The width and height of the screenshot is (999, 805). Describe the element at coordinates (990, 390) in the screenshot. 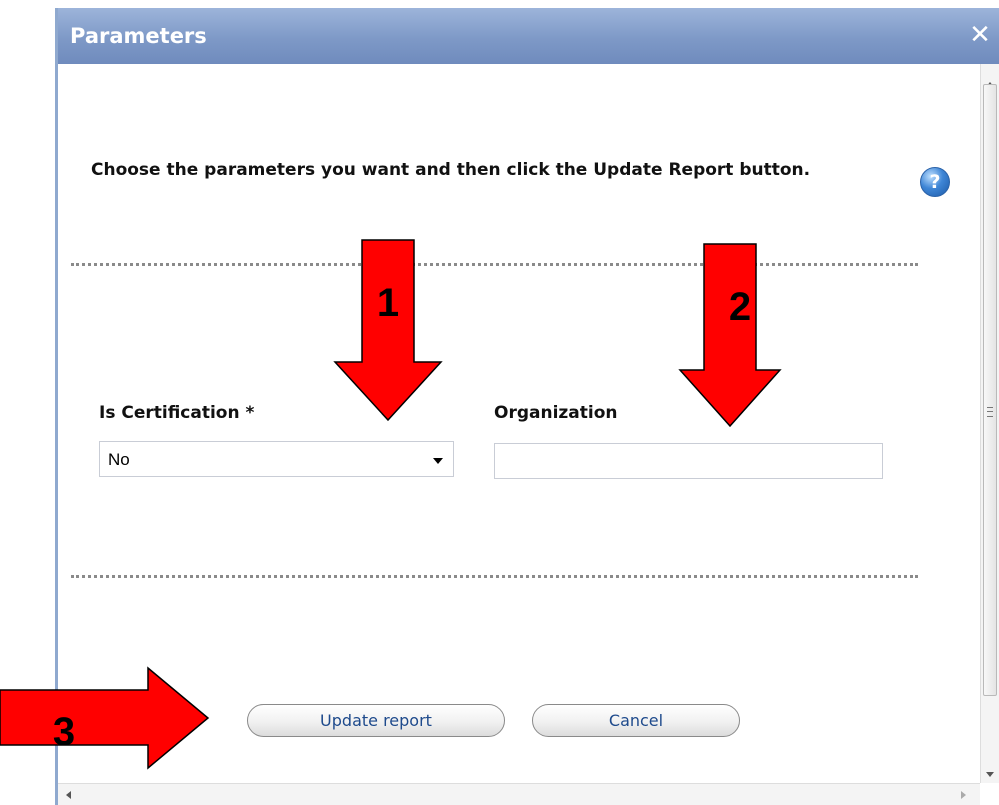

I see `vertical-scroll-thumb` at that location.